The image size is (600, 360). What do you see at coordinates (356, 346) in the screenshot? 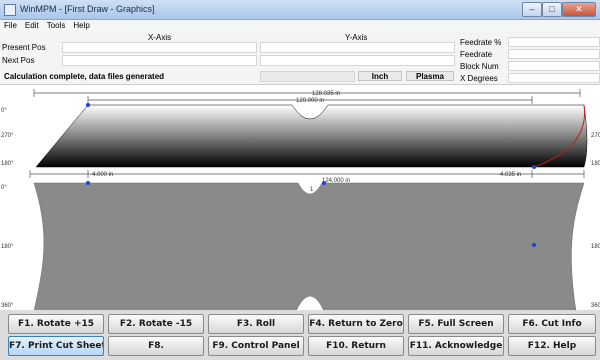
I see `f10-return-button: F10. Return` at bounding box center [356, 346].